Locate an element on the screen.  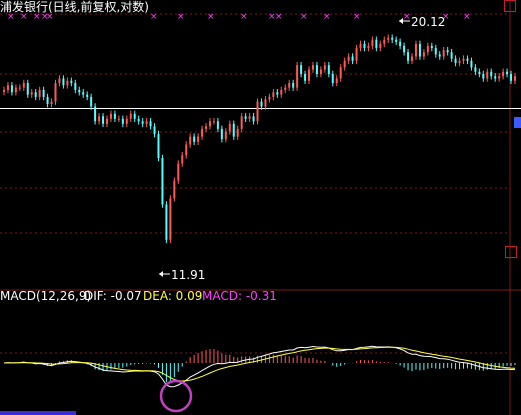
low-annotation: 11.91 is located at coordinates (182, 275).